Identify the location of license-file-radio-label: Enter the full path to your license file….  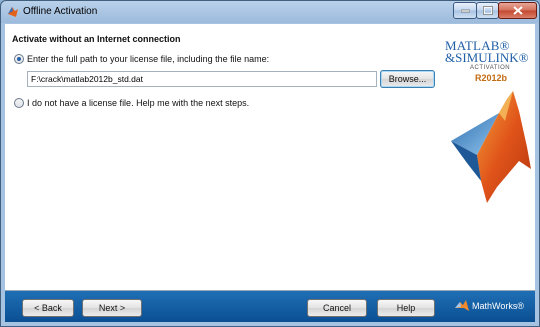
(148, 59).